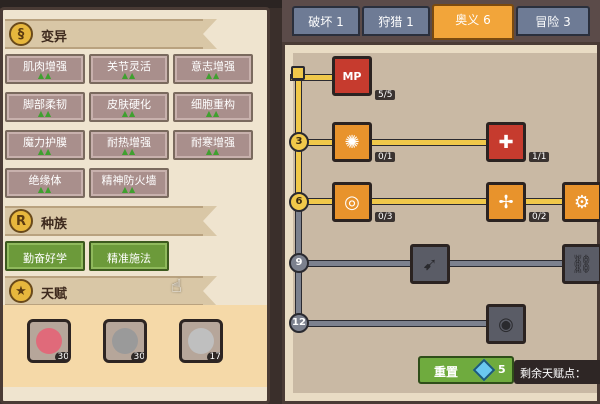  What do you see at coordinates (129, 107) in the screenshot?
I see `mutation-button-5: 皮肤硬化 ▲▲` at bounding box center [129, 107].